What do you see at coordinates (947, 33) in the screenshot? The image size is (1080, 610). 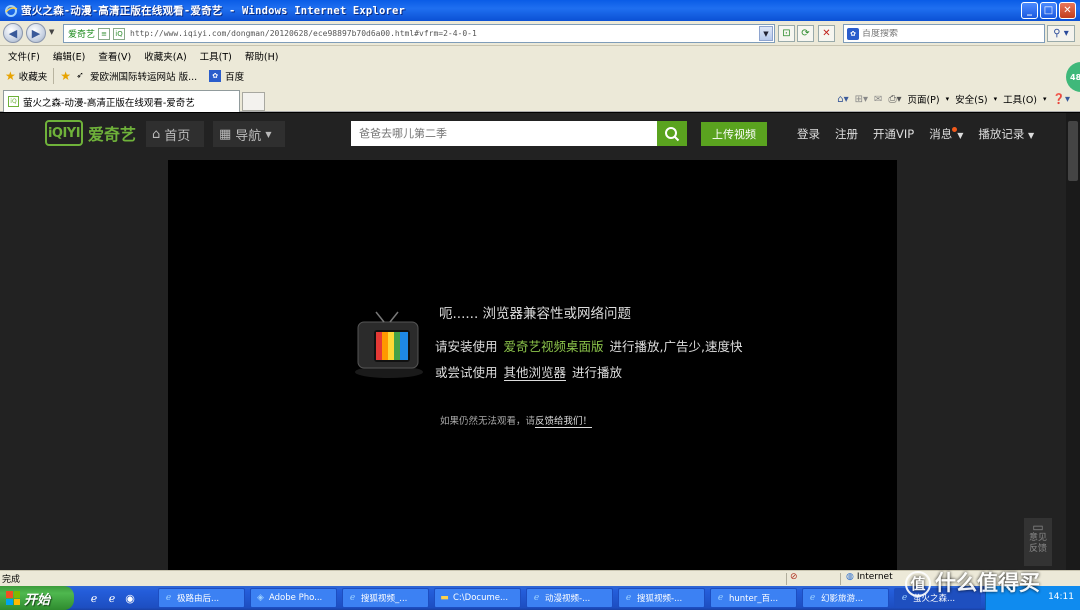 I see `search-input` at bounding box center [947, 33].